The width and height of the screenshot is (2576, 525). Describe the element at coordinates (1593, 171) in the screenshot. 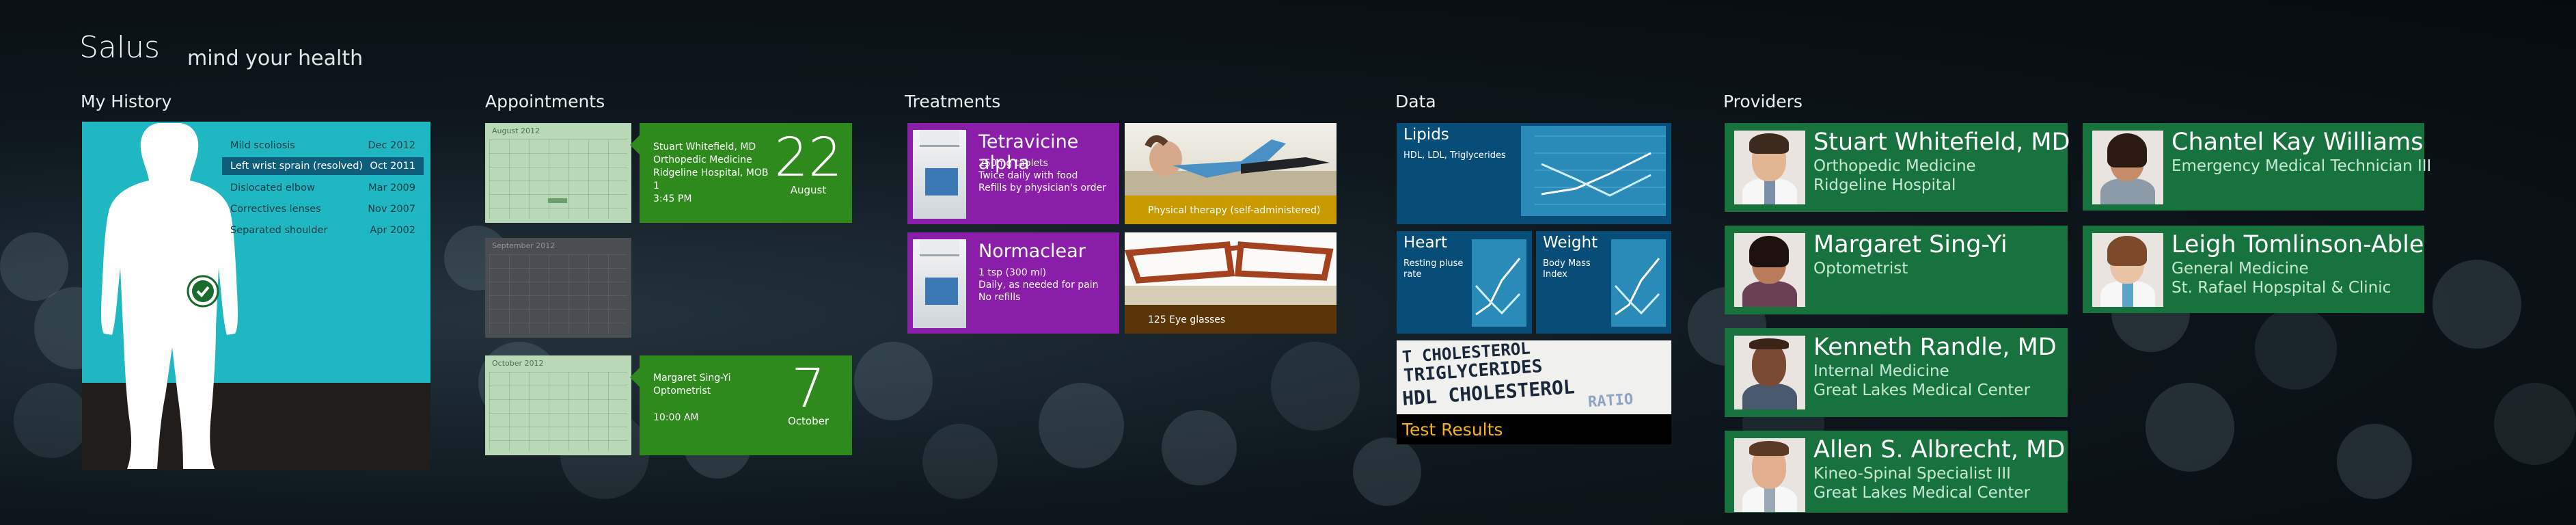

I see `lipids-chart-icon` at that location.